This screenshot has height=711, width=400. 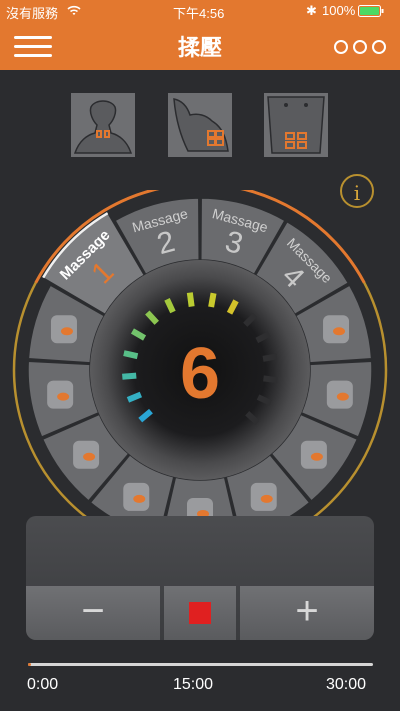 I want to click on preset-shoulder-button, so click(x=200, y=125).